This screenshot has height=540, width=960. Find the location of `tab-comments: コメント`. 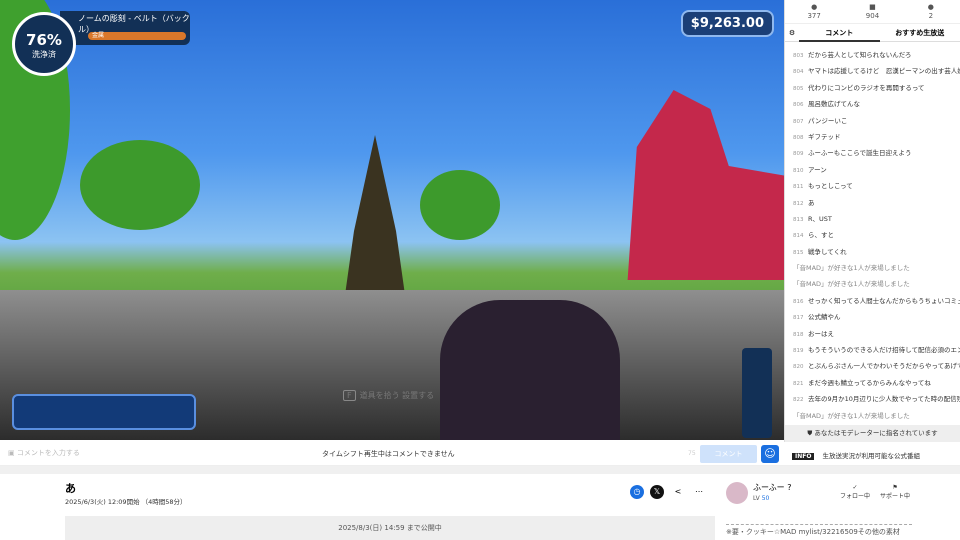

tab-comments: コメント is located at coordinates (839, 33).